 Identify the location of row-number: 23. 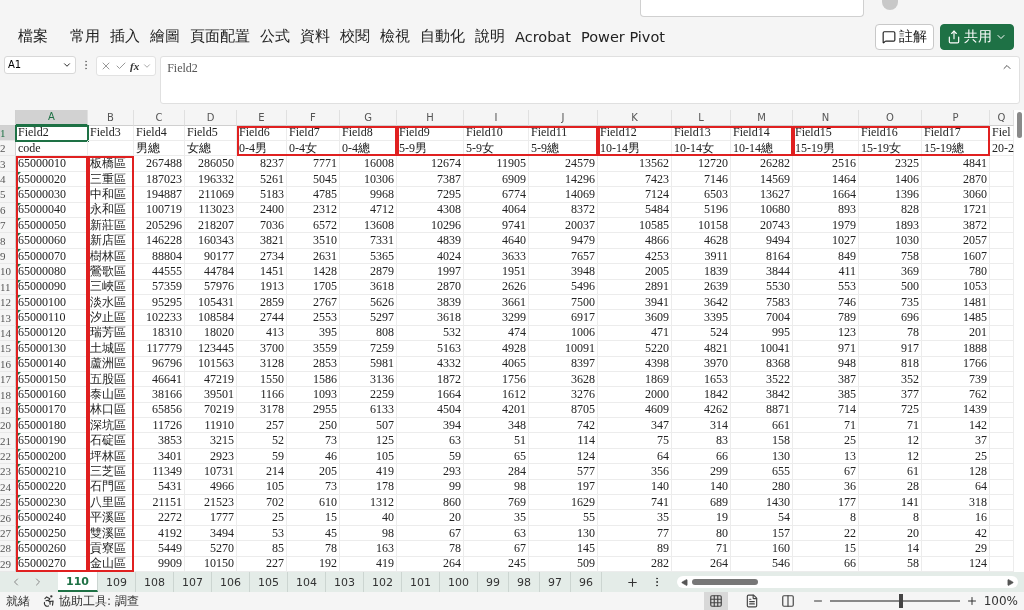
(8, 472).